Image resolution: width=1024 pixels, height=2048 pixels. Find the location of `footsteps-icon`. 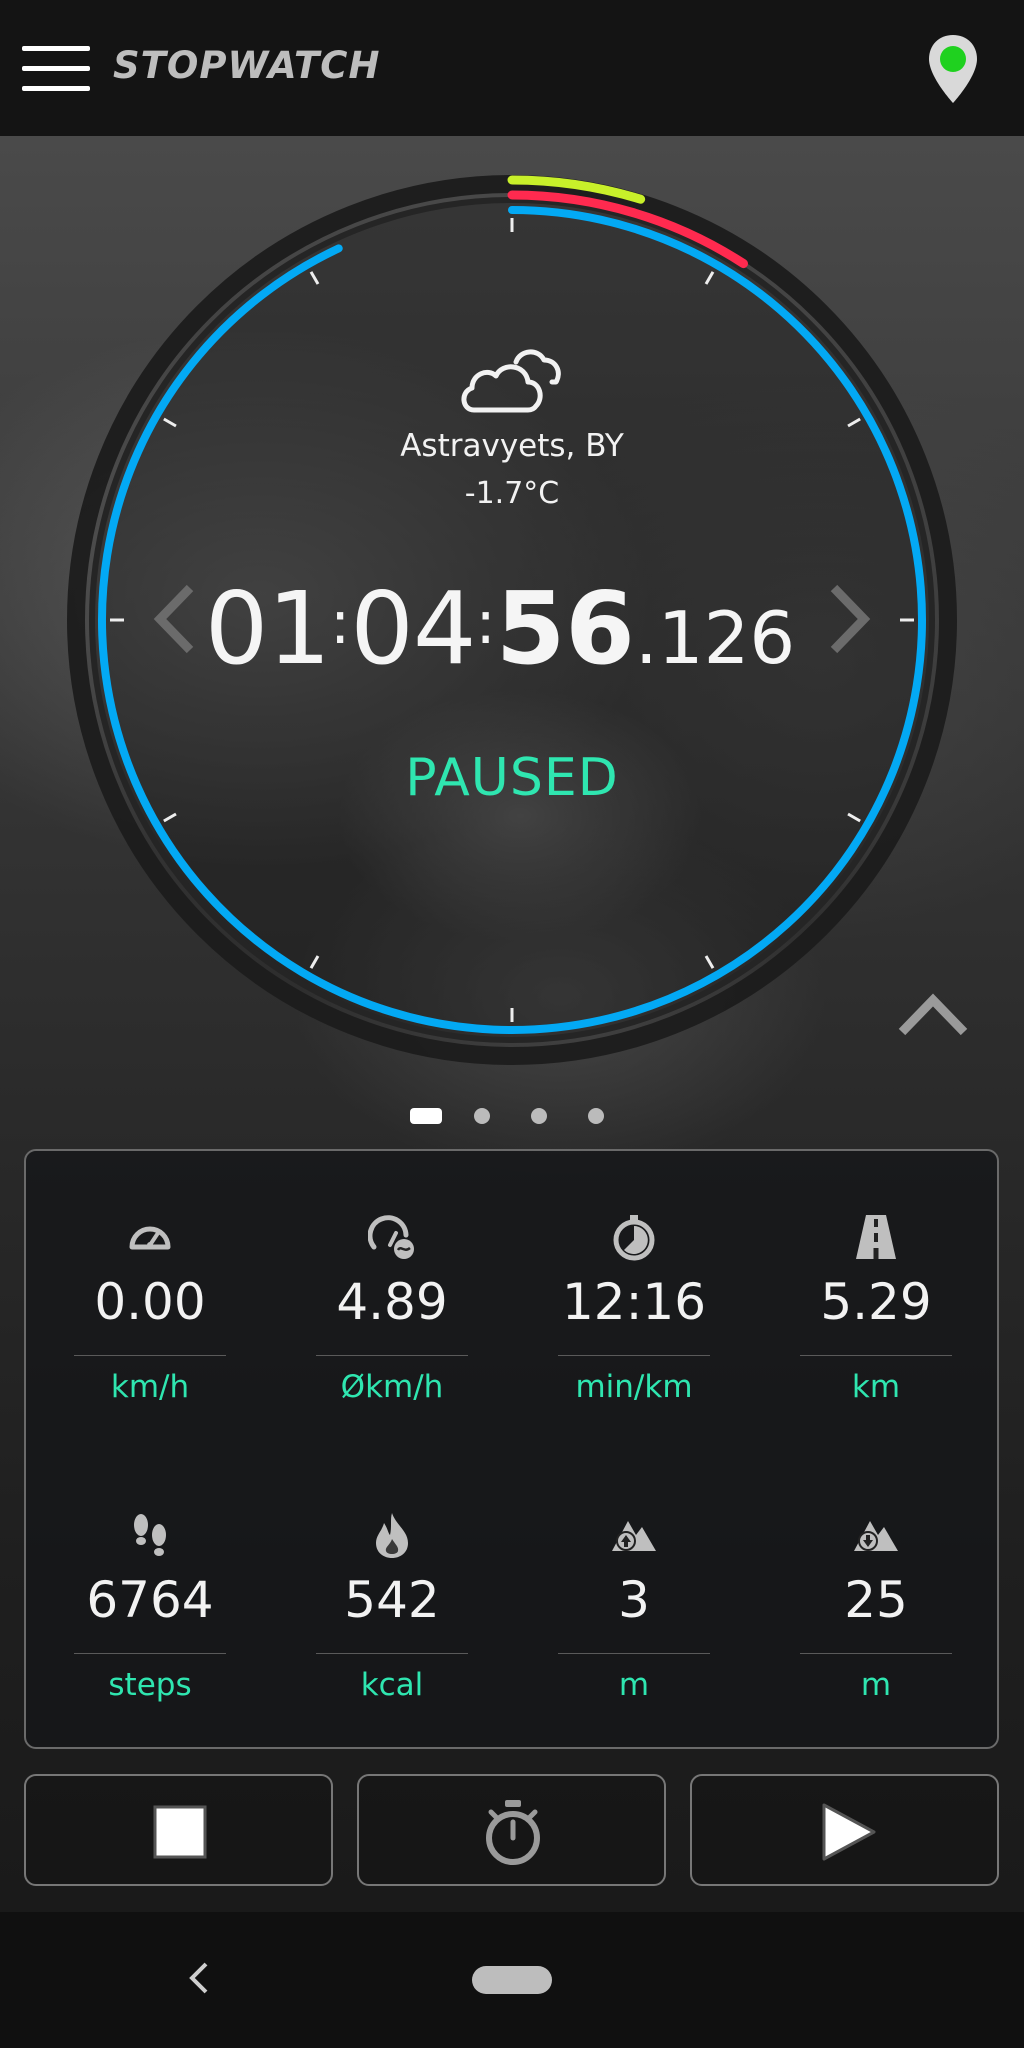

footsteps-icon is located at coordinates (150, 1535).